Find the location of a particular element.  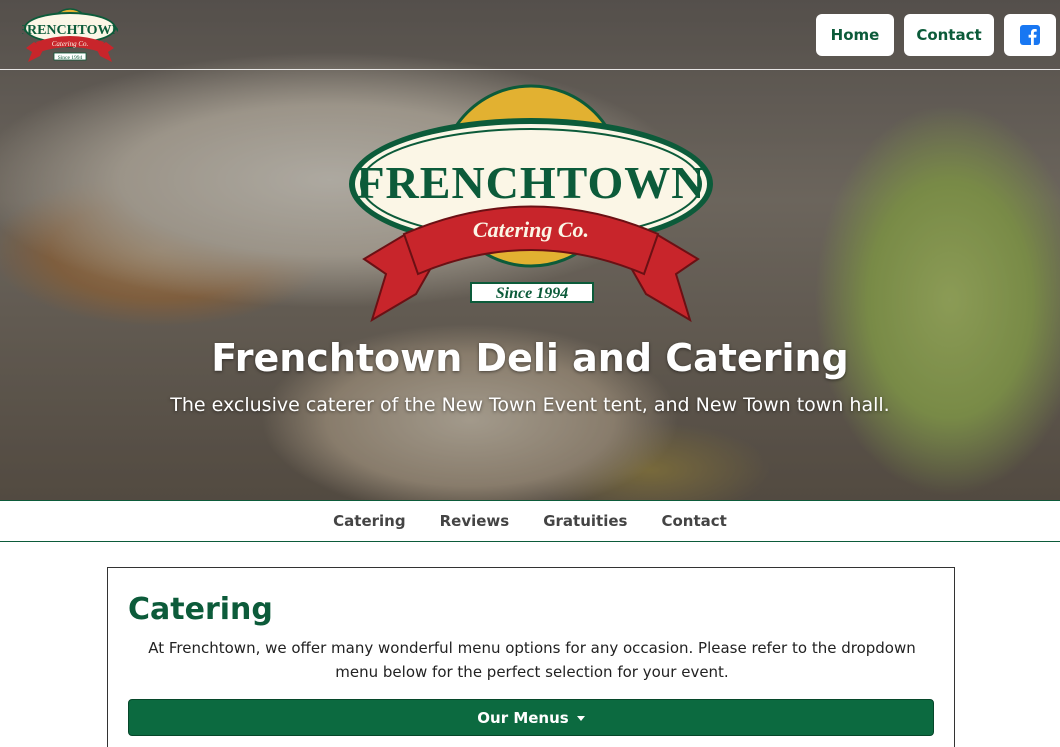

our-menus-label: Our Menus is located at coordinates (523, 717).